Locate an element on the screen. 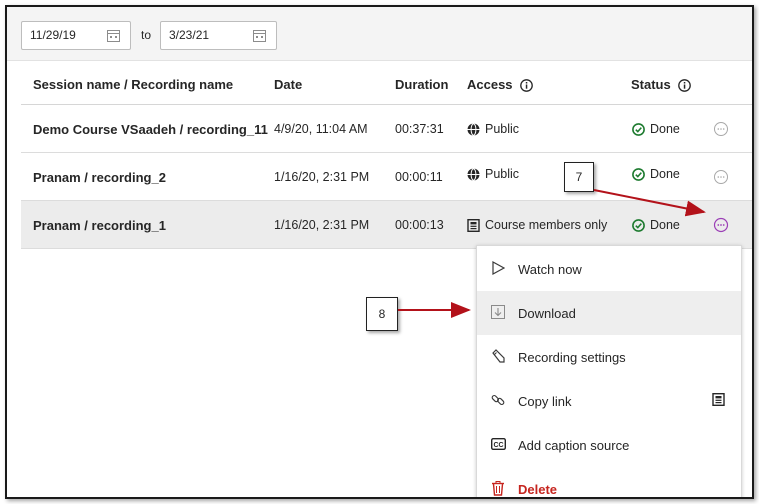  annotation-arrows is located at coordinates (552, 253).